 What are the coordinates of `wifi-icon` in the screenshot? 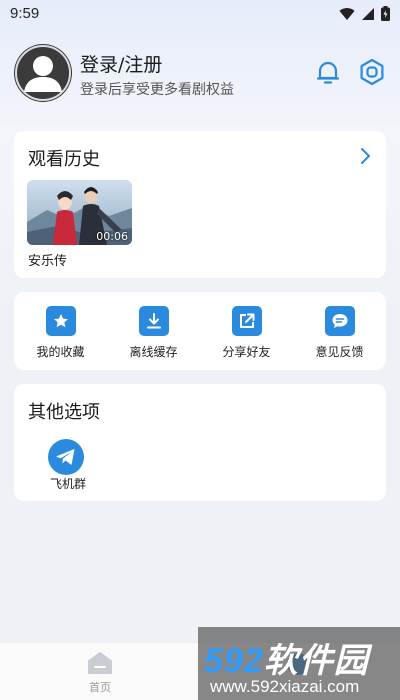 It's located at (347, 13).